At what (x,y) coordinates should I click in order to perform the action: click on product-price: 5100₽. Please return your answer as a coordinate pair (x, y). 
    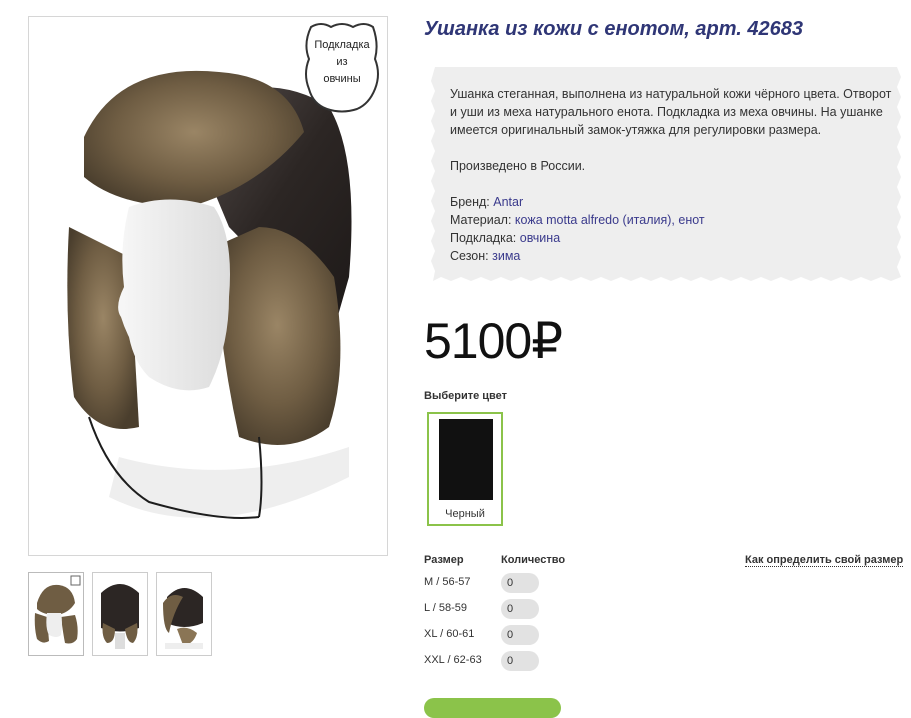
    Looking at the image, I should click on (493, 341).